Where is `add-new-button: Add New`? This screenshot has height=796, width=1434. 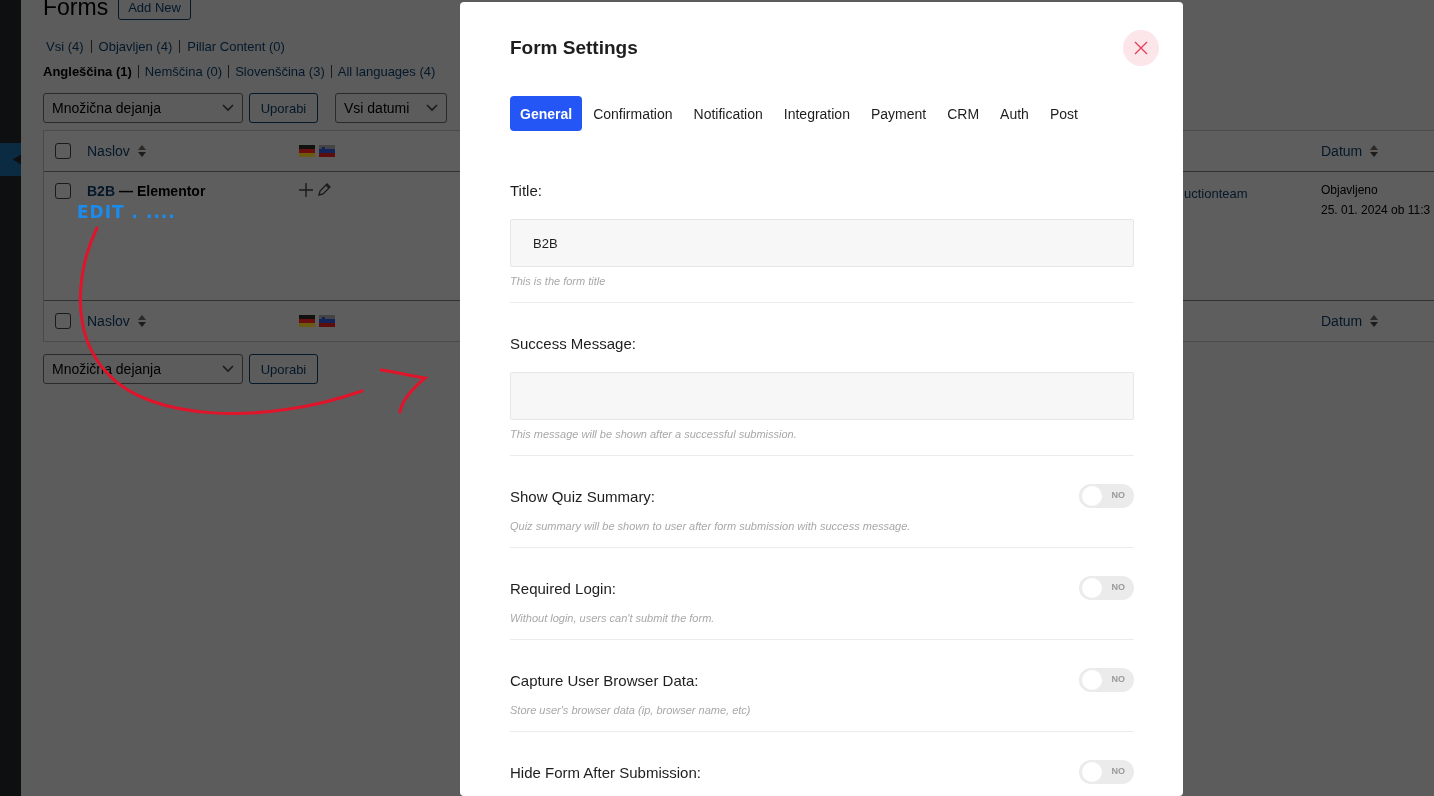 add-new-button: Add New is located at coordinates (154, 10).